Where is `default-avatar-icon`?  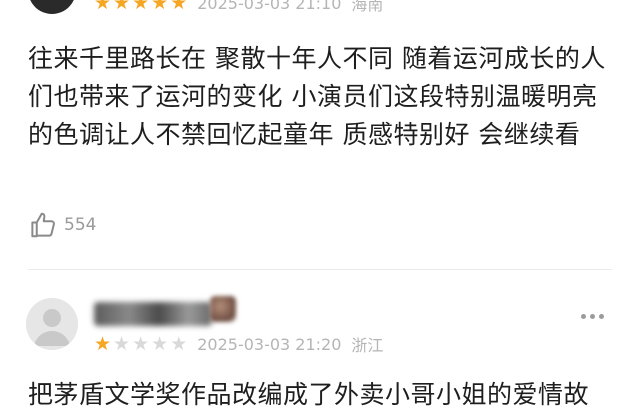
default-avatar-icon is located at coordinates (52, 324).